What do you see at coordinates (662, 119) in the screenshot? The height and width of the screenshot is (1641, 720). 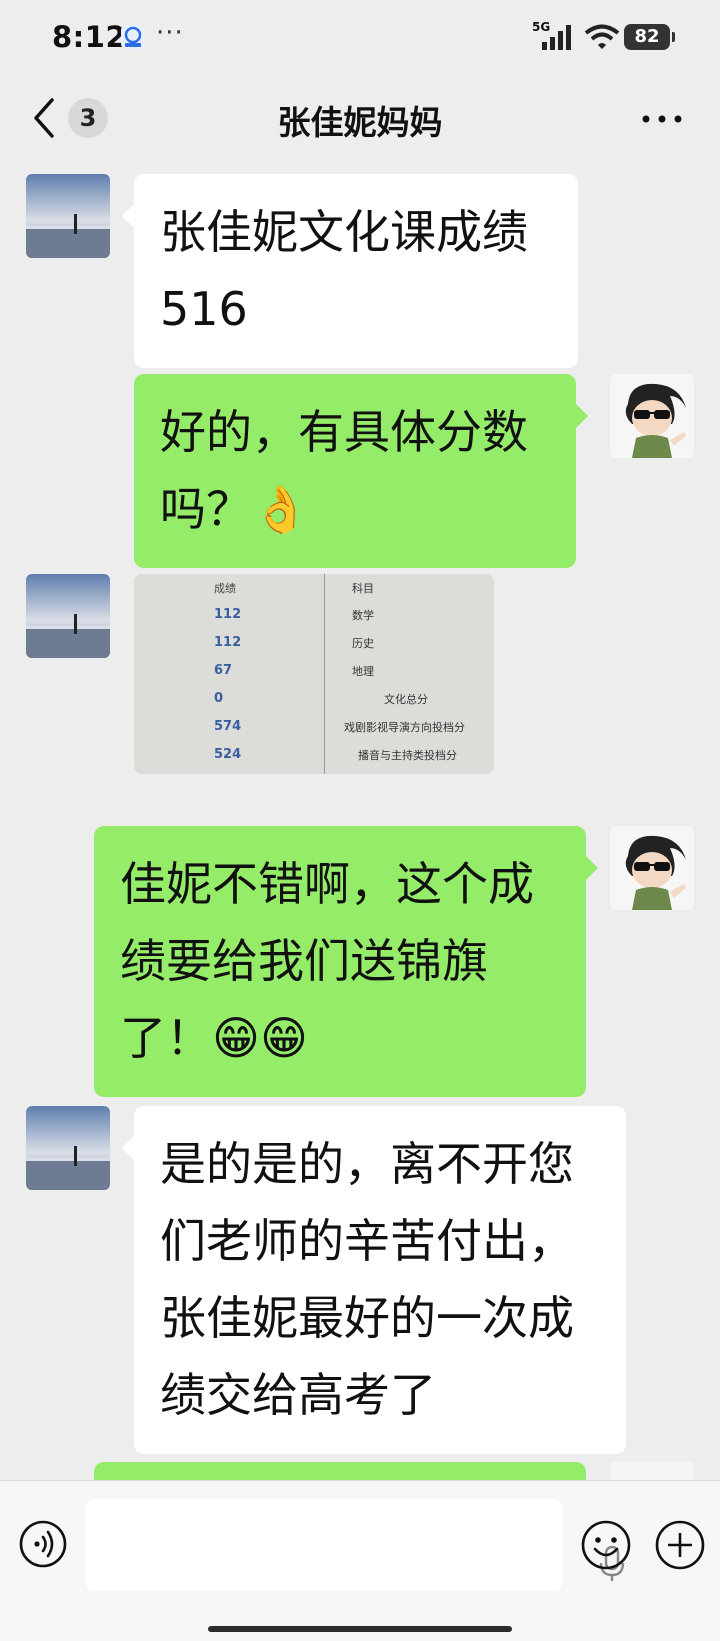 I see `more-options-icon` at bounding box center [662, 119].